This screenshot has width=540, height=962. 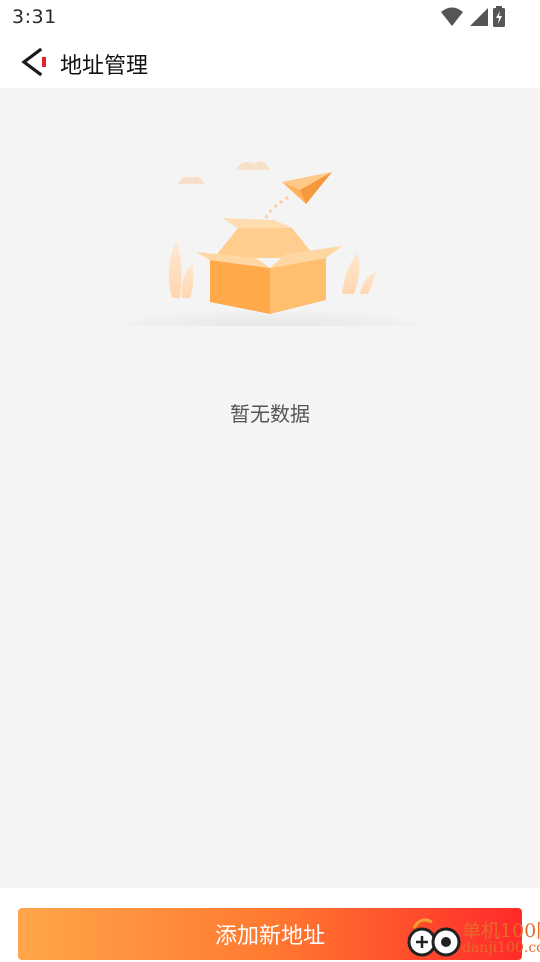 I want to click on watermark-logo-icon, so click(x=434, y=937).